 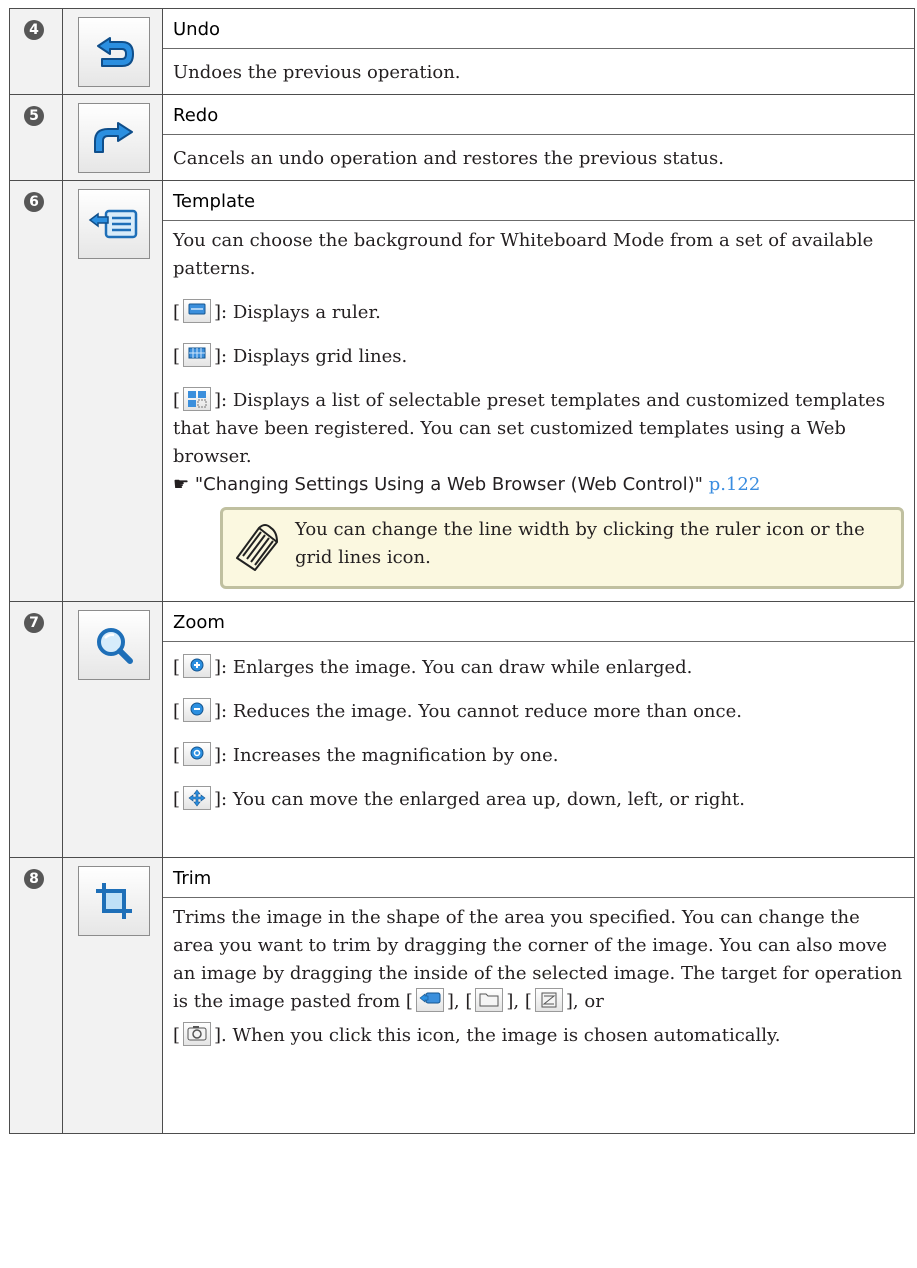 What do you see at coordinates (538, 201) in the screenshot?
I see `section-heading: Template` at bounding box center [538, 201].